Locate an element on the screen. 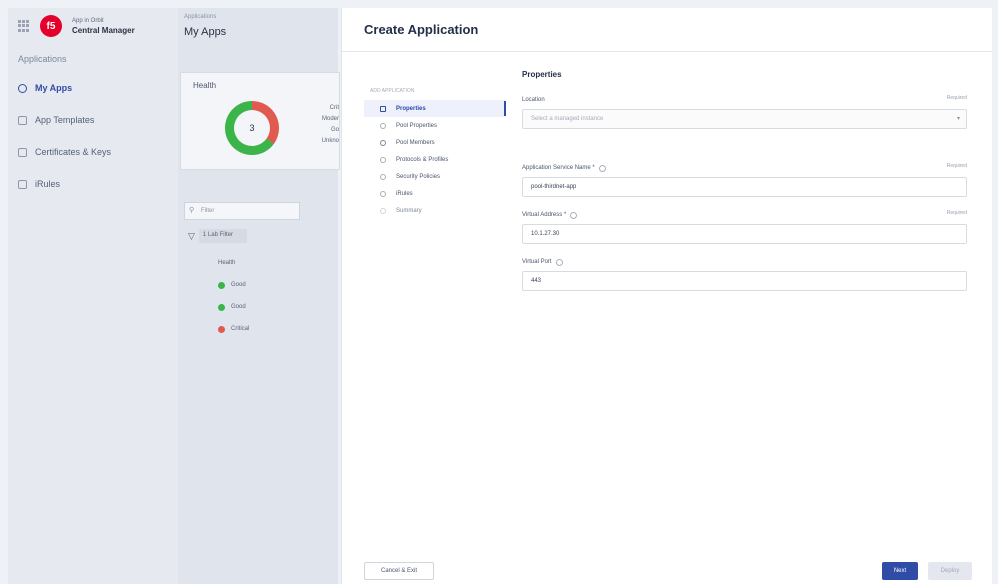  sidebar-item-app-templates: App Templates is located at coordinates (93, 120).